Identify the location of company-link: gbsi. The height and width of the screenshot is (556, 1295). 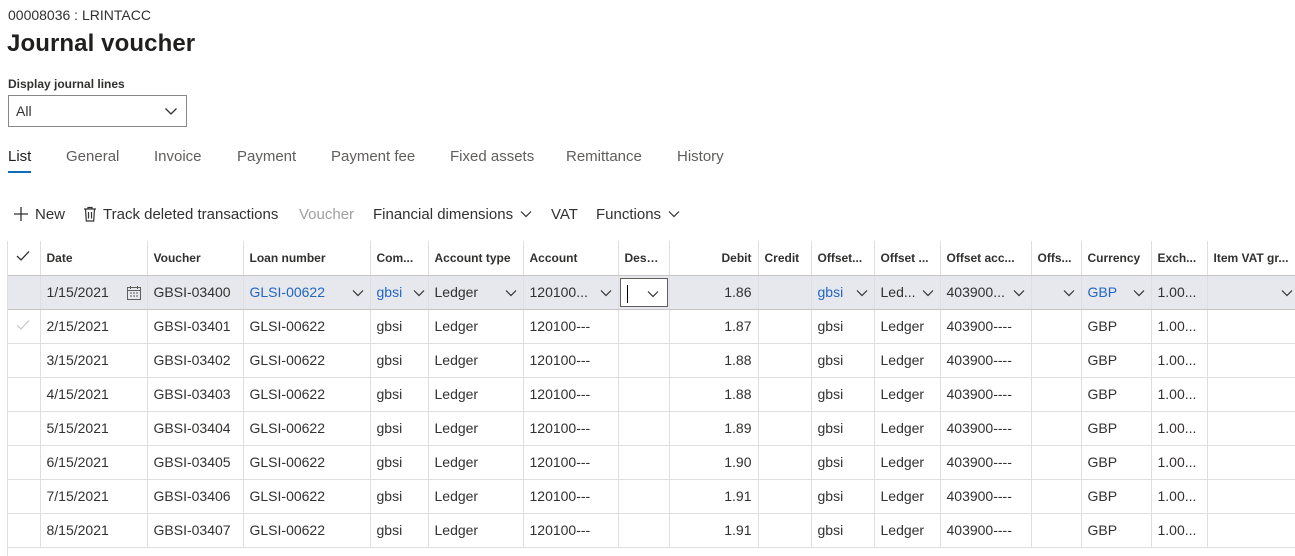
(390, 292).